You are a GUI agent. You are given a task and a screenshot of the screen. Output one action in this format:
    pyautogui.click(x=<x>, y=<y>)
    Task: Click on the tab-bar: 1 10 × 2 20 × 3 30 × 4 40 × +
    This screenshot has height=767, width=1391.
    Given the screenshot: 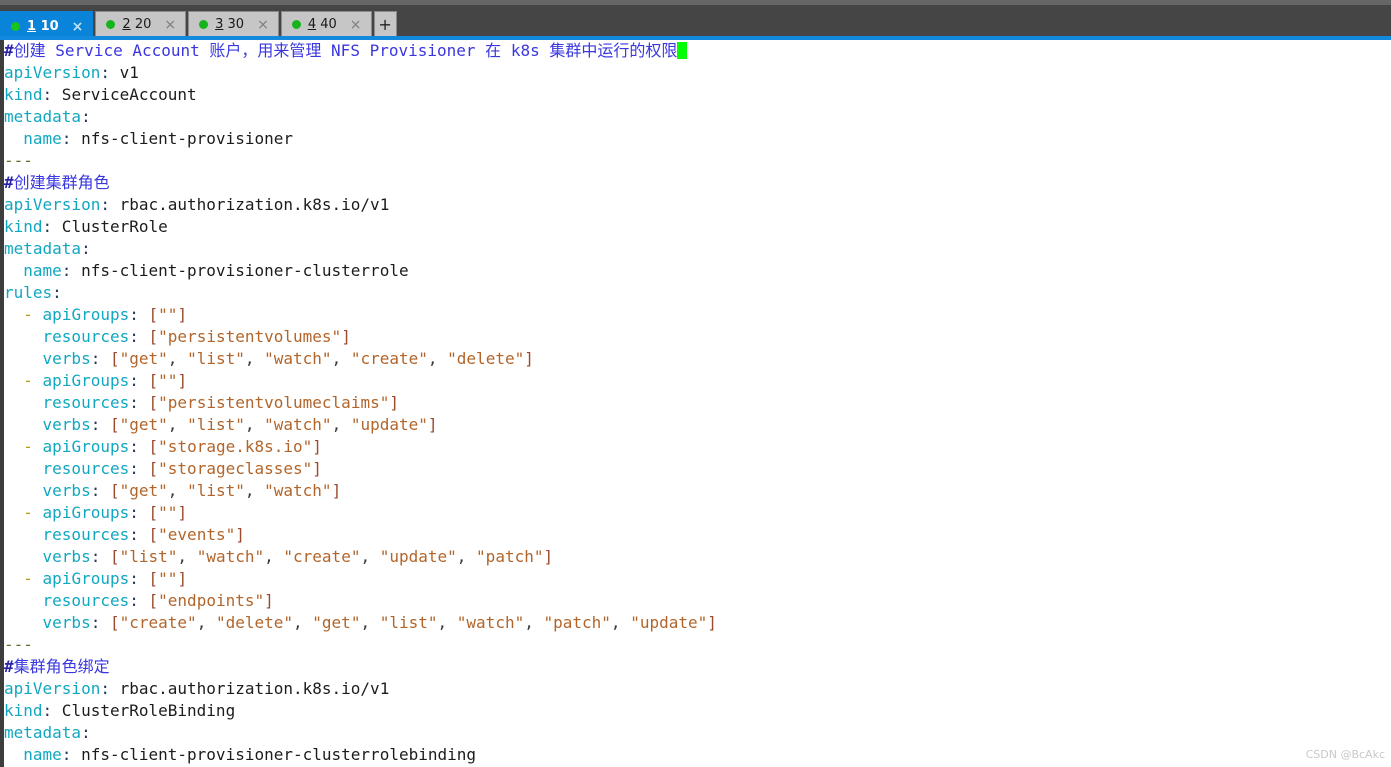 What is the action you would take?
    pyautogui.click(x=695, y=20)
    